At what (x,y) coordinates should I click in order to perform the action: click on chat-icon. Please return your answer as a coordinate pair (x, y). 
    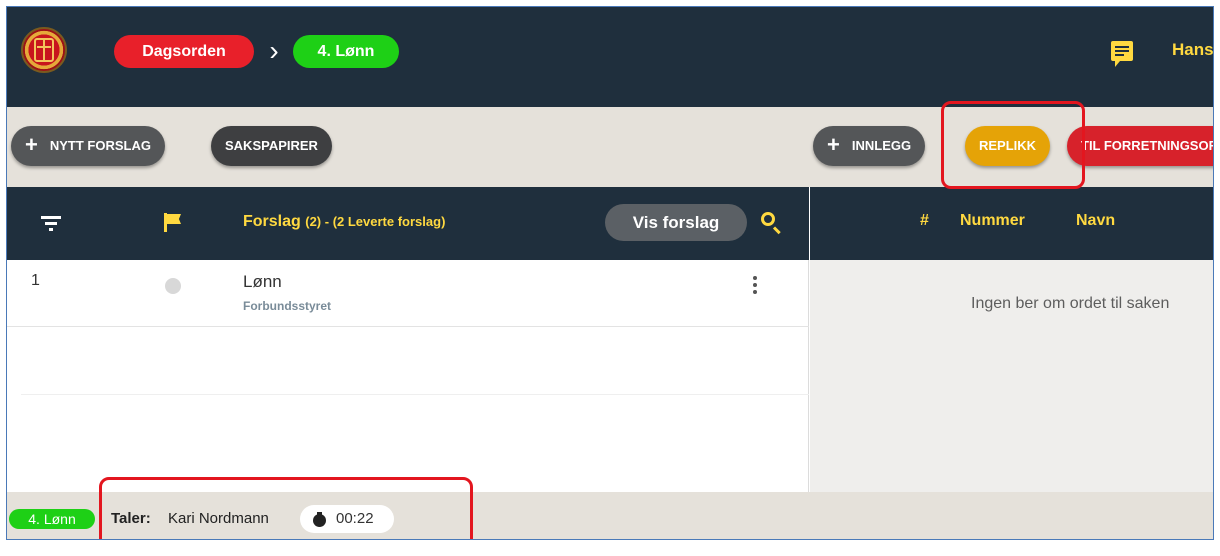
    Looking at the image, I should click on (1122, 54).